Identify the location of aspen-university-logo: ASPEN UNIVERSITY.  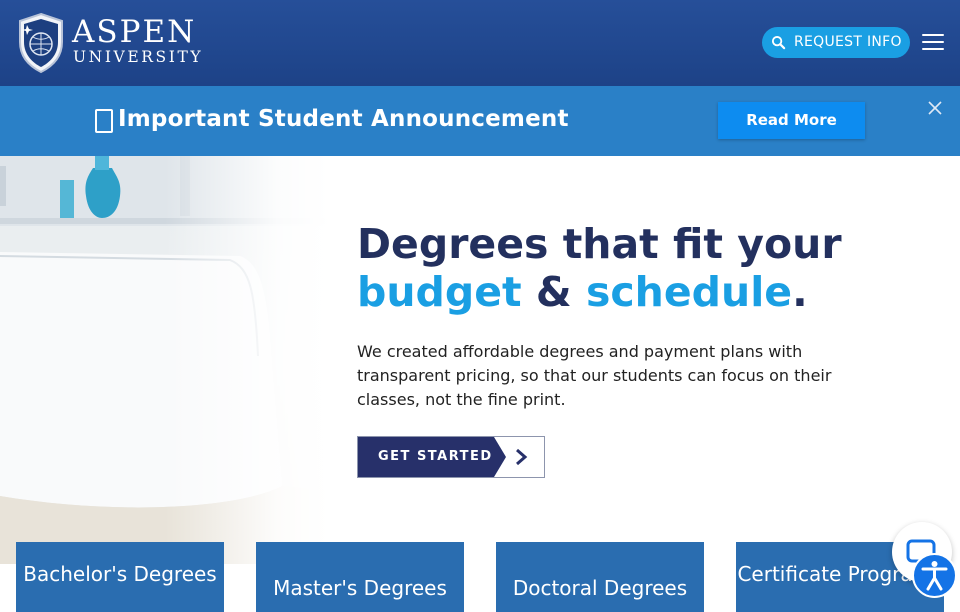
(121, 44).